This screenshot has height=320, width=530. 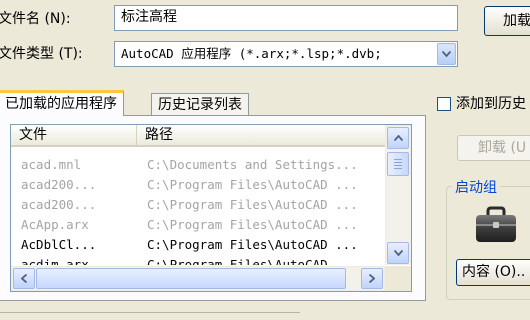 I want to click on list-item-file: AcApp.arx, so click(x=55, y=224).